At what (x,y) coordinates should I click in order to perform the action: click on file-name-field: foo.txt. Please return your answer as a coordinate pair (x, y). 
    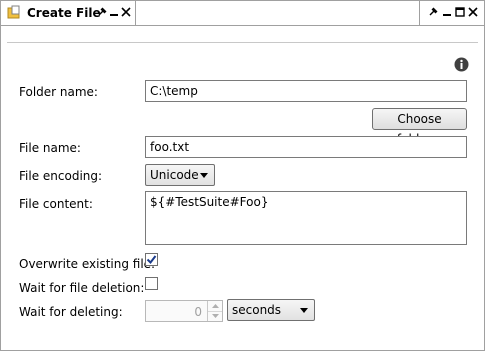
    Looking at the image, I should click on (306, 147).